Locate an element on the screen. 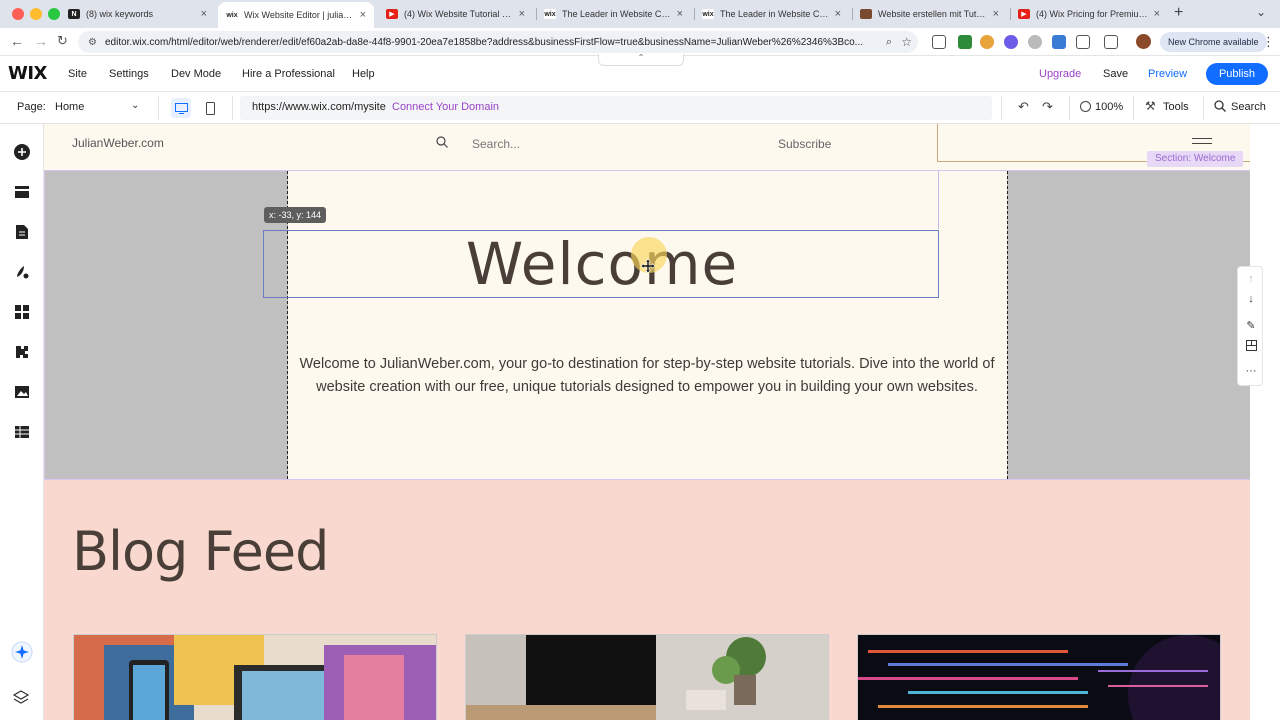 This screenshot has width=1280, height=720. section-layout-icon is located at coordinates (1251, 345).